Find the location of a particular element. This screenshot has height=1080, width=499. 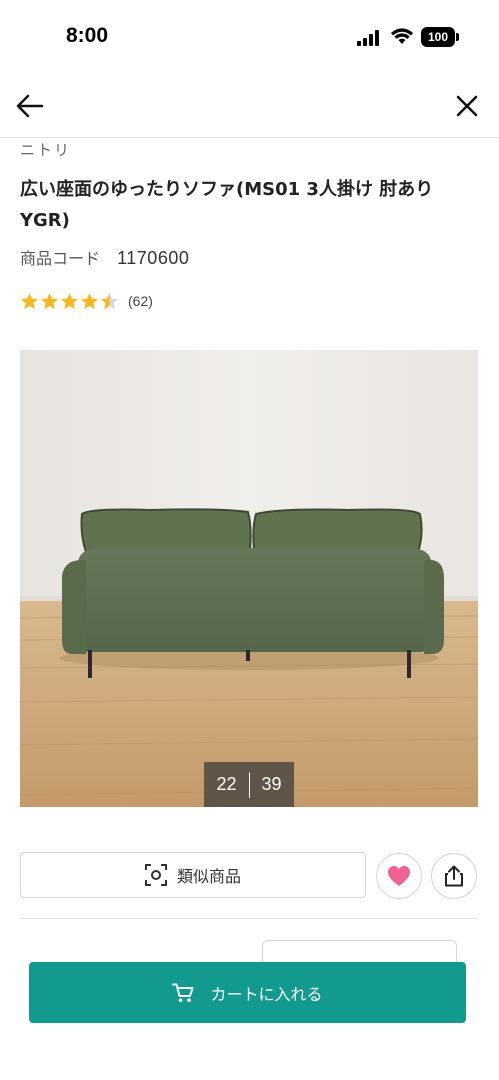

status-bar: 8:00 100 is located at coordinates (249, 38).